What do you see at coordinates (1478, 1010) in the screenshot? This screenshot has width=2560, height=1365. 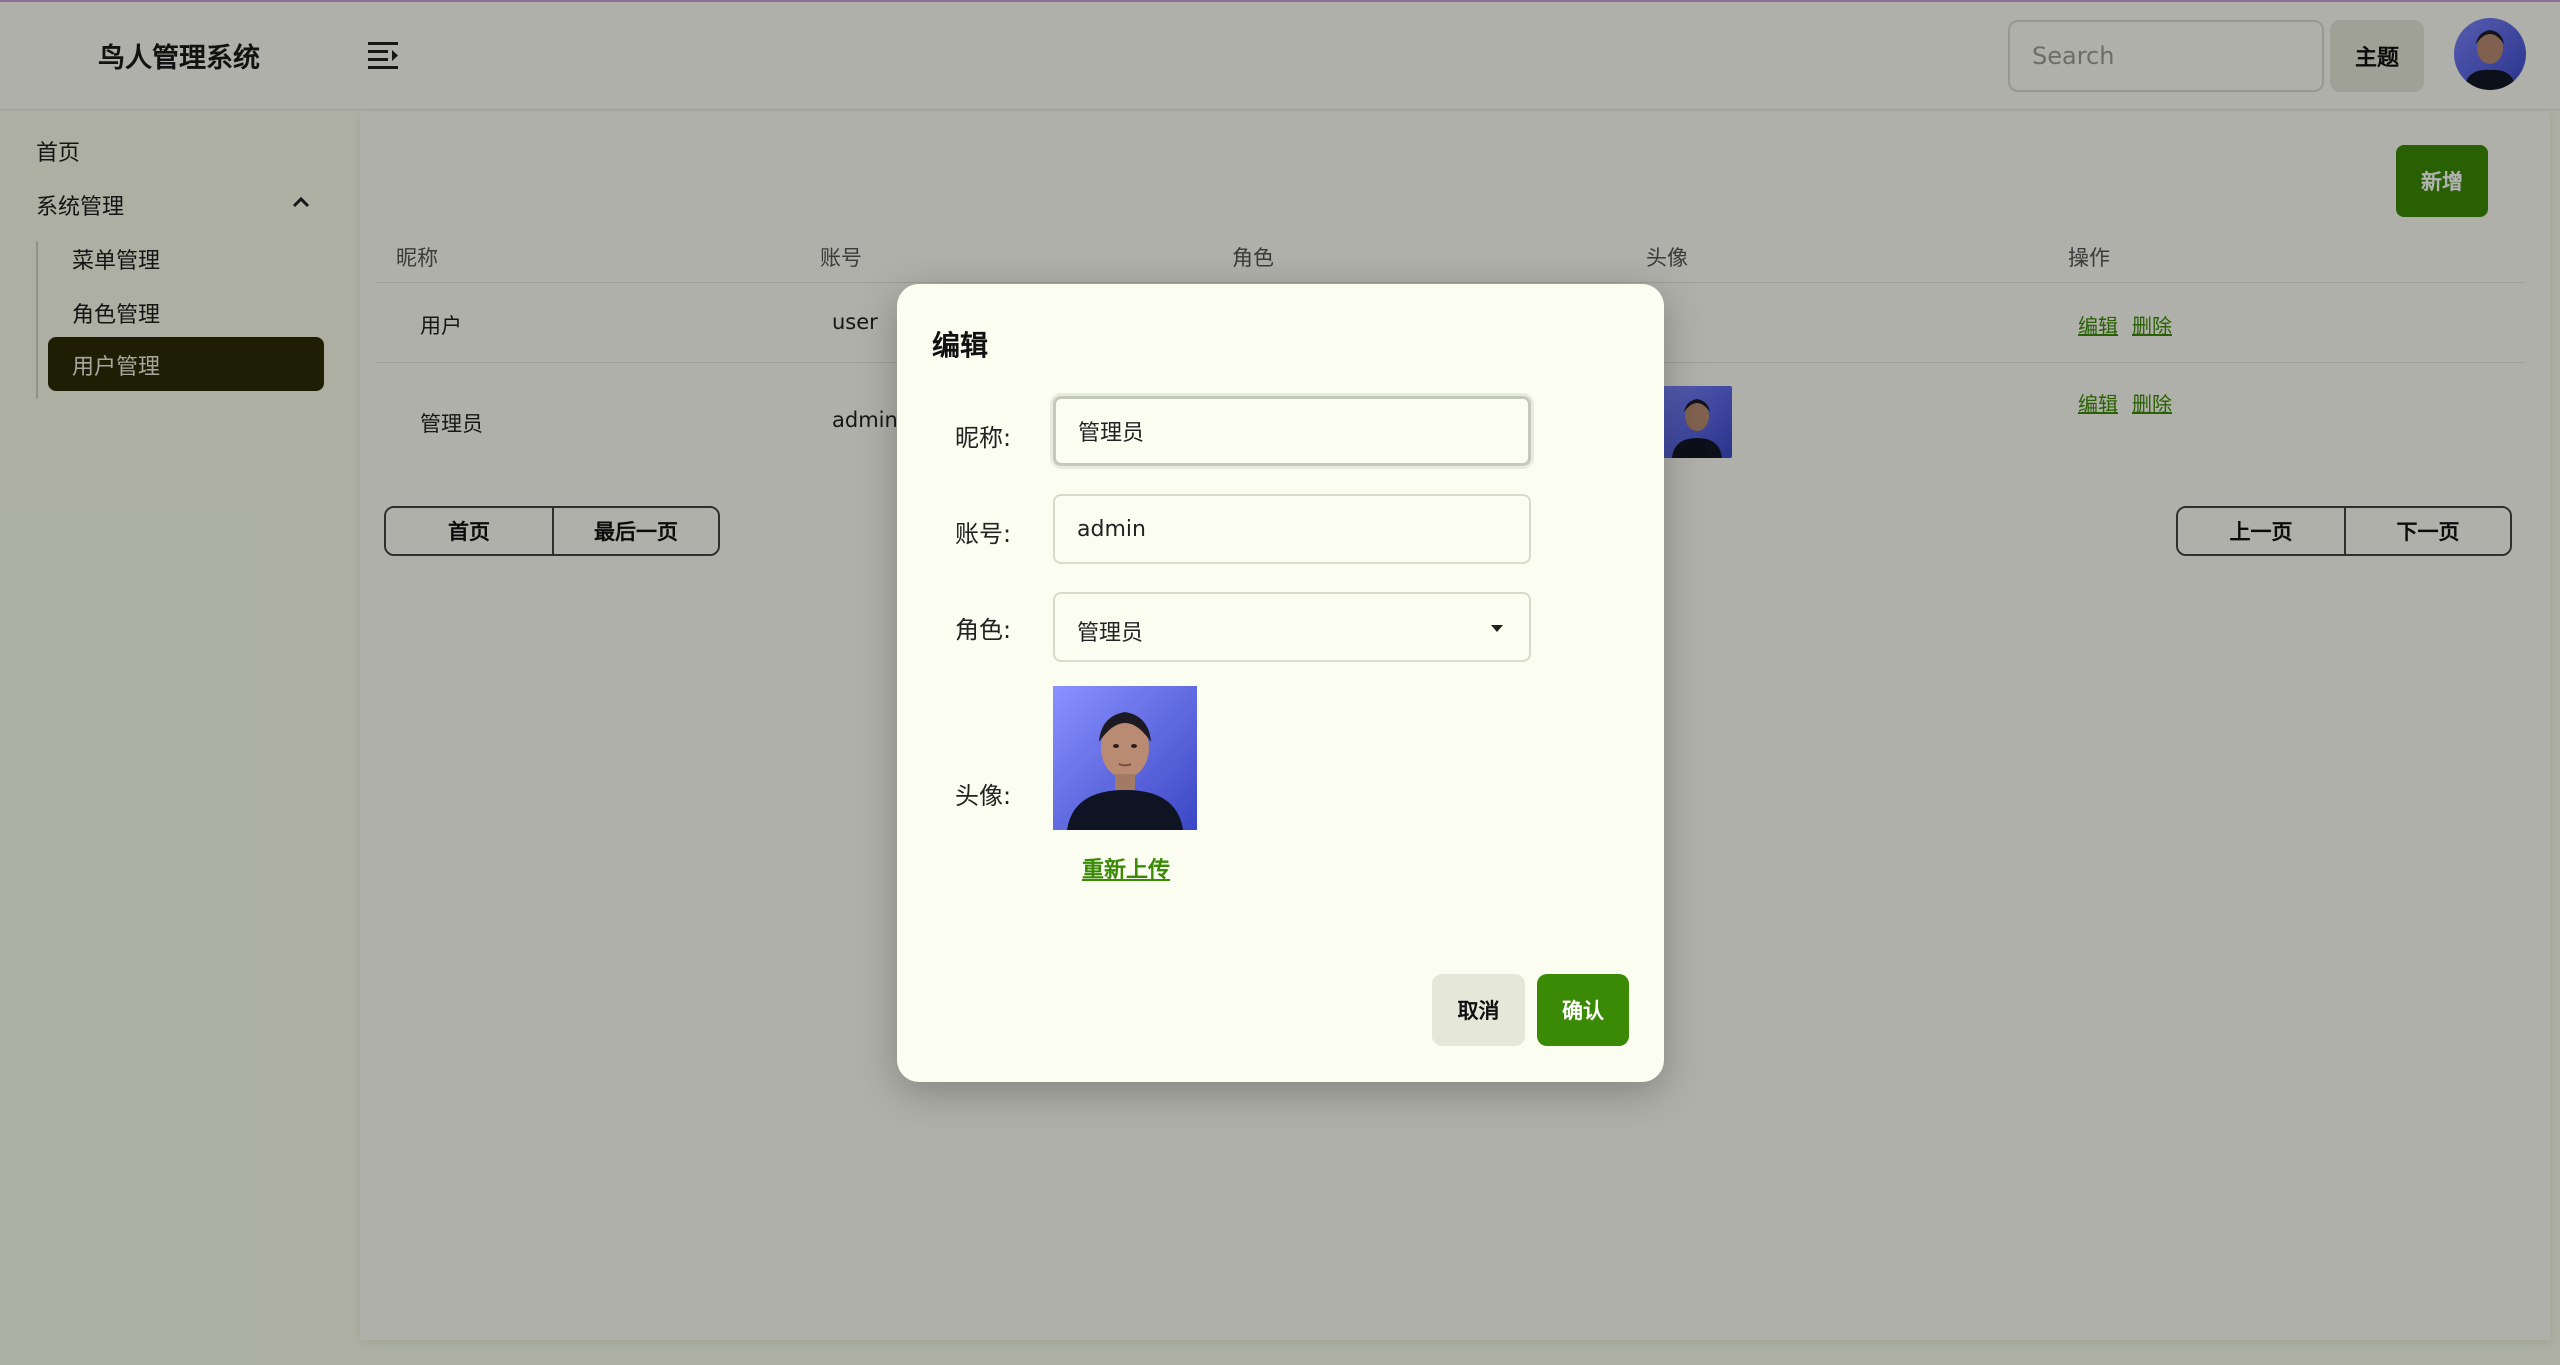 I see `cancel-button: 取消` at bounding box center [1478, 1010].